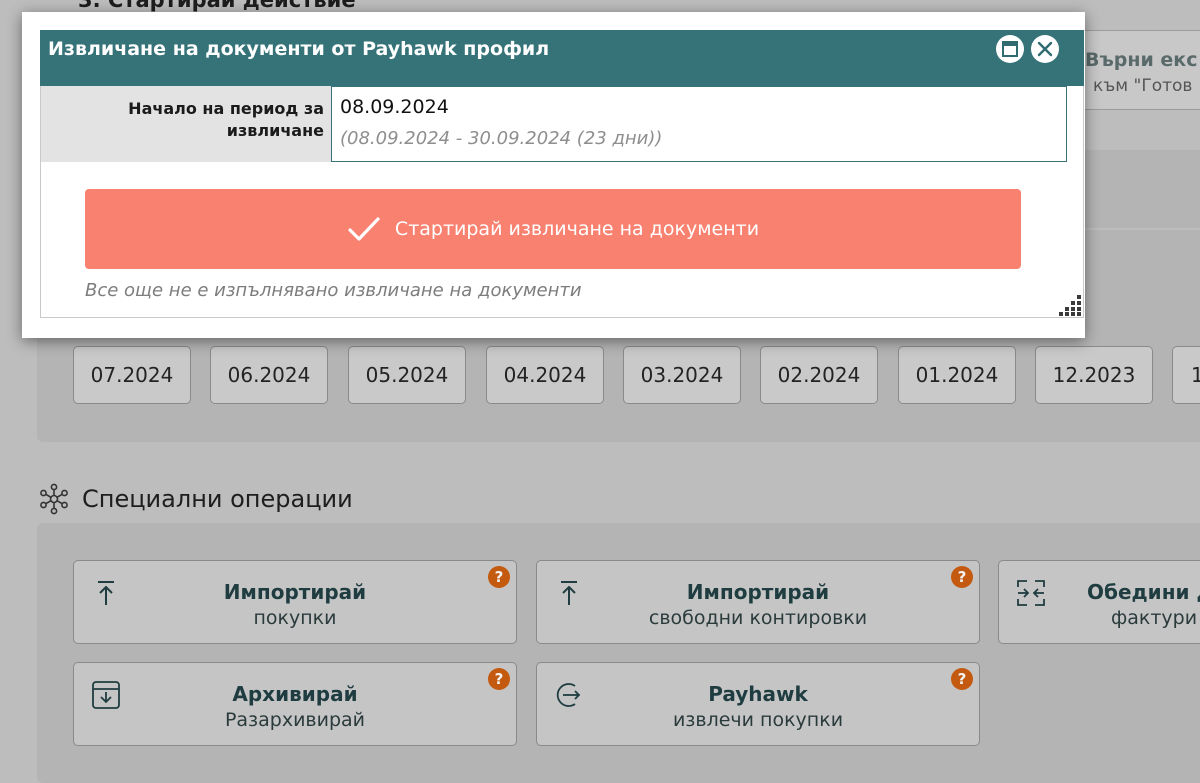 The image size is (1200, 783). What do you see at coordinates (1031, 593) in the screenshot?
I see `merge-icon` at bounding box center [1031, 593].